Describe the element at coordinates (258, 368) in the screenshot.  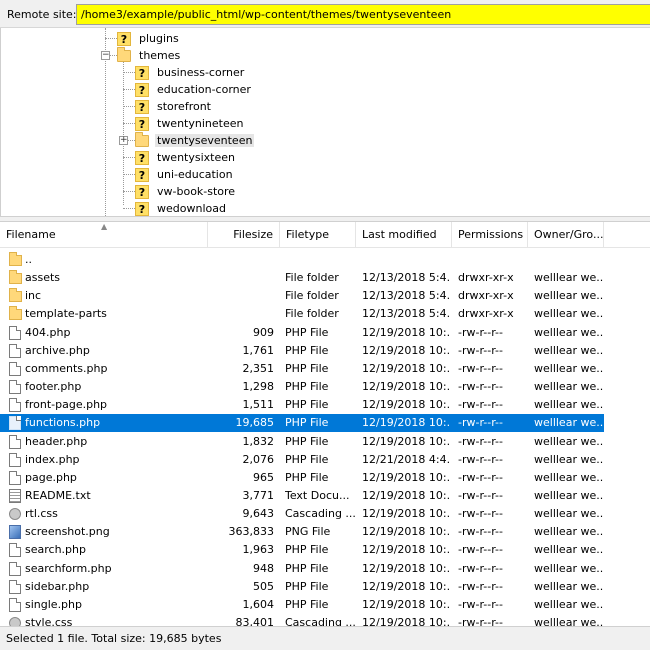
I see `file-size-cell: 2,351` at that location.